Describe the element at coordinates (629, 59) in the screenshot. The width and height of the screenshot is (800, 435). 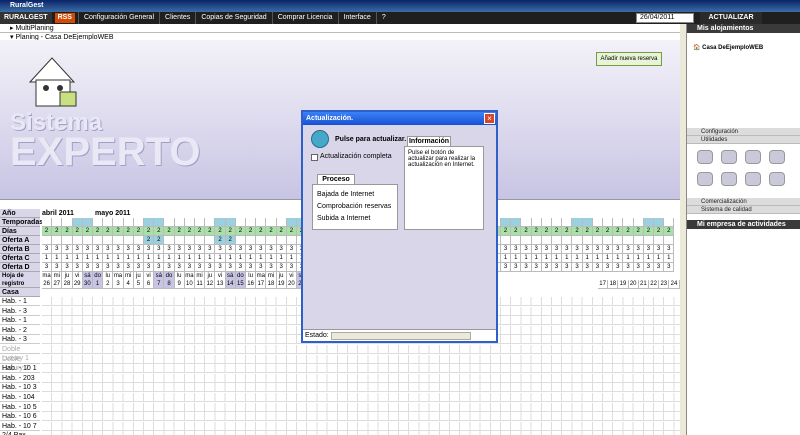
I see `add-reservation-button: Añadir nueva reserva` at that location.